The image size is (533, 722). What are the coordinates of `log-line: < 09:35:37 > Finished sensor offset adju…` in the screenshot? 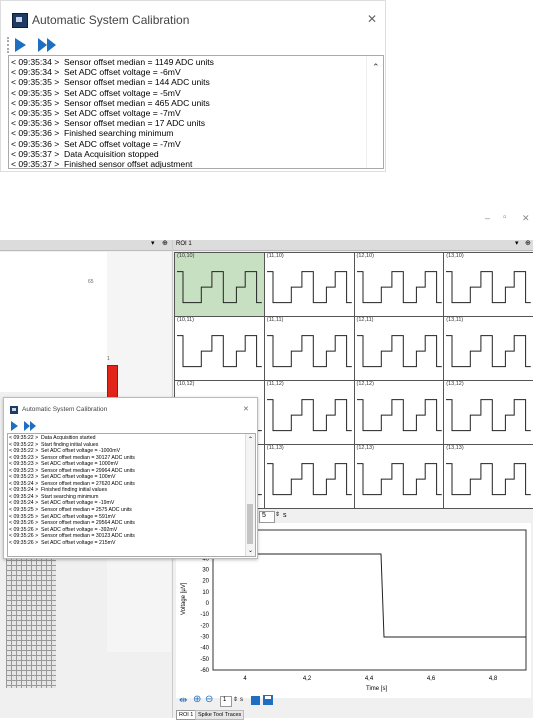 It's located at (102, 164).